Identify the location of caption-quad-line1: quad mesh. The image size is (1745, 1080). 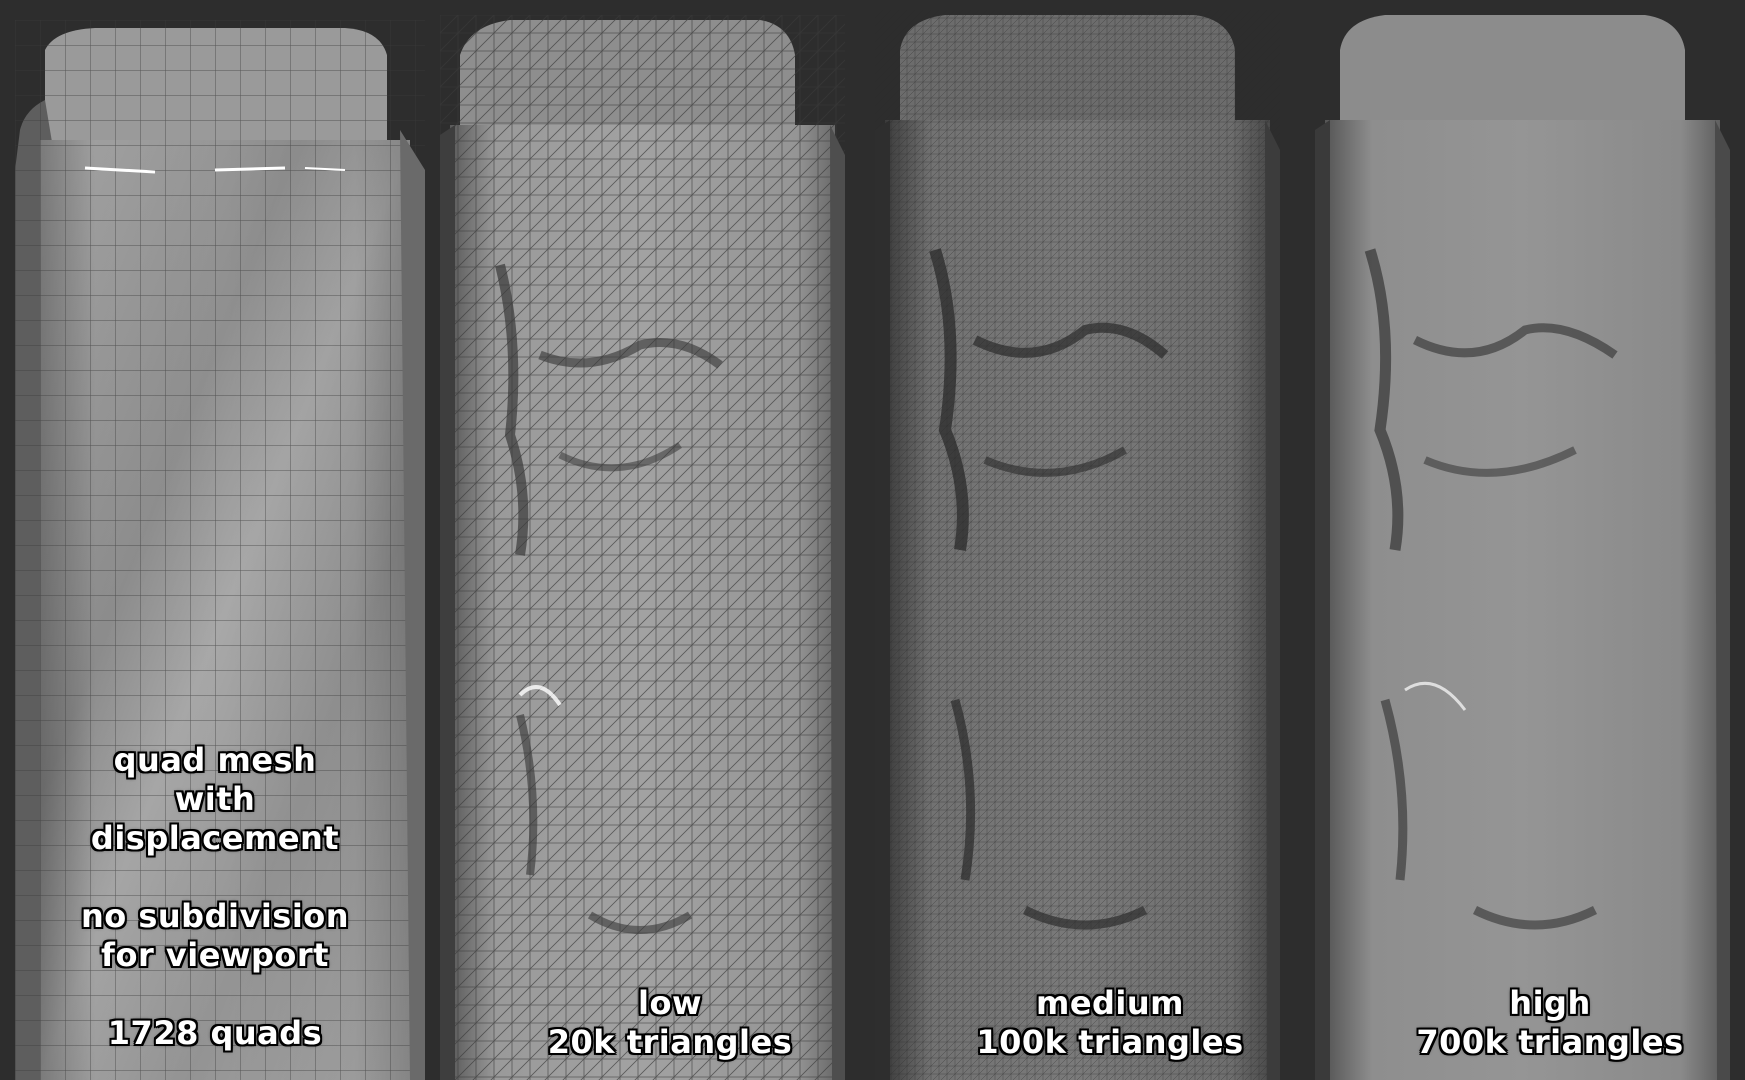
(215, 760).